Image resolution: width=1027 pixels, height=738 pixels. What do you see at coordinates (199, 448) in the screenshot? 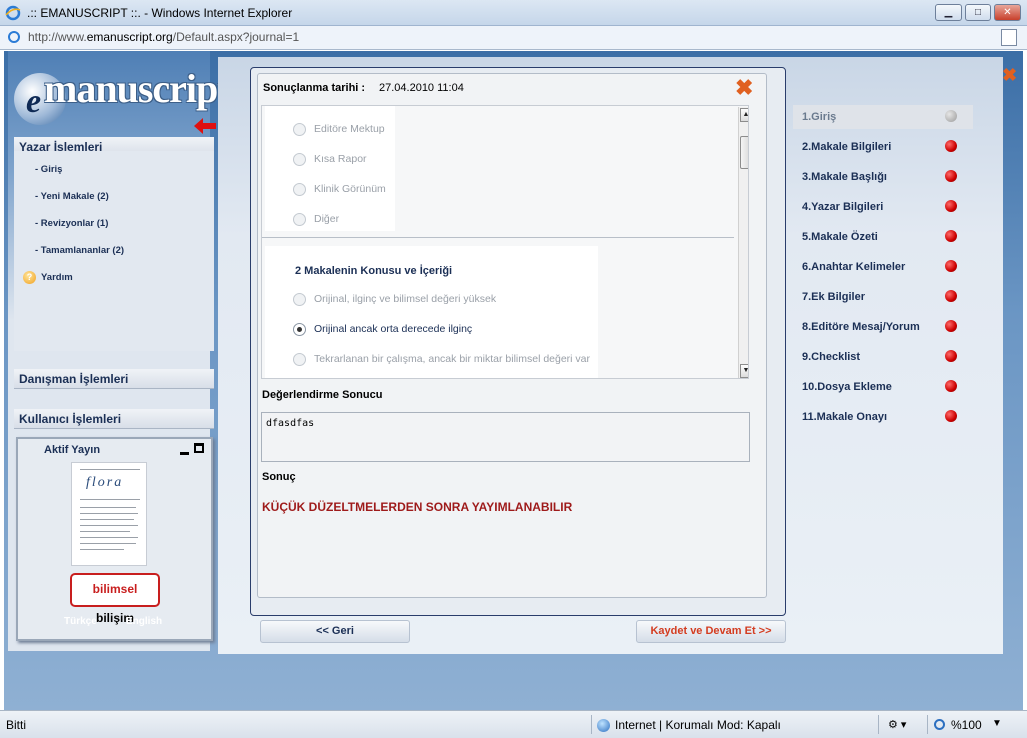
I see `panel-maximize-icon` at bounding box center [199, 448].